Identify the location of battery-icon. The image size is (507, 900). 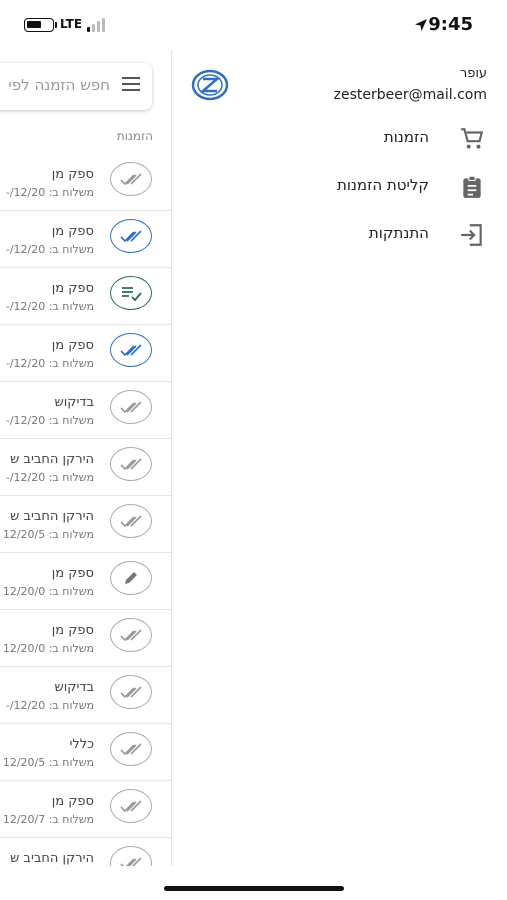
(39, 25).